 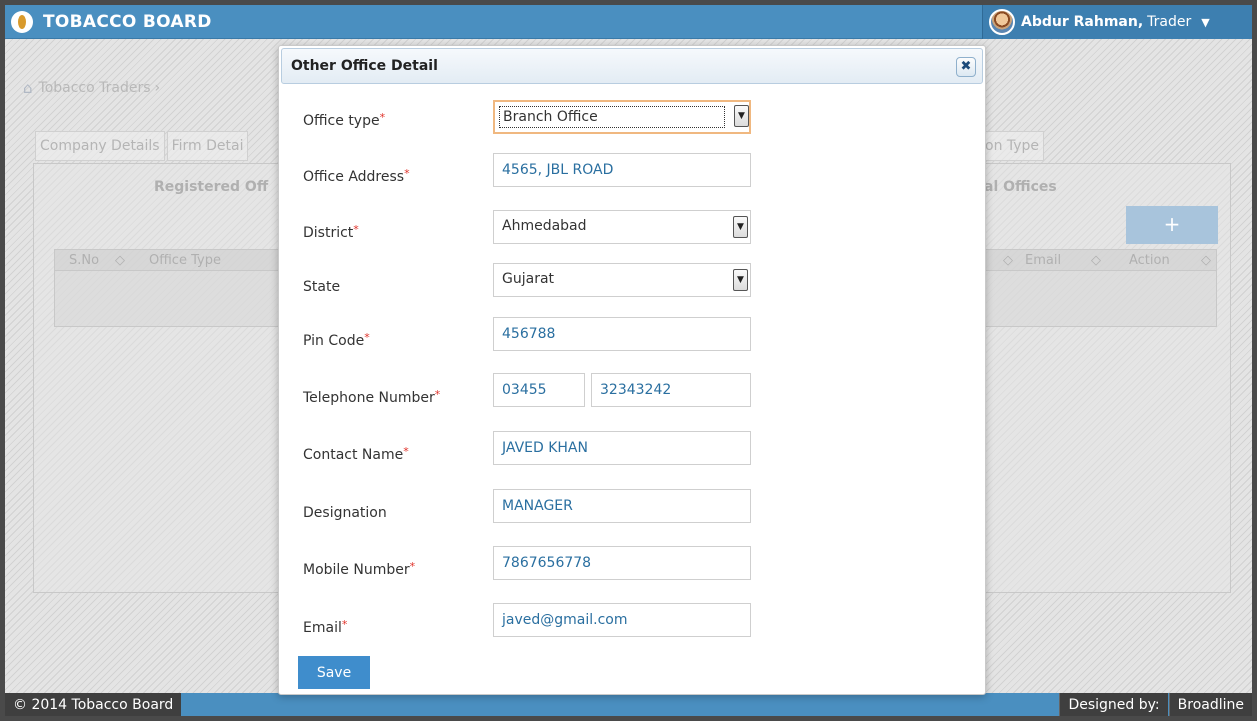 I want to click on office-type-label-text: Office type, so click(x=341, y=121).